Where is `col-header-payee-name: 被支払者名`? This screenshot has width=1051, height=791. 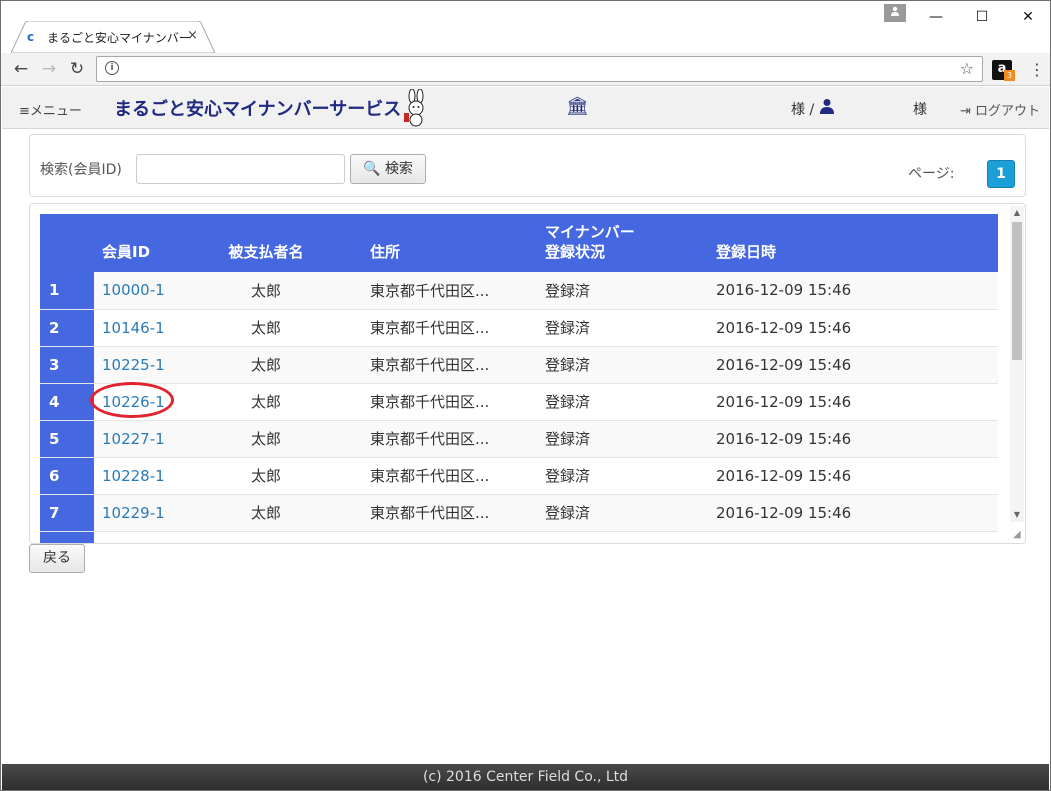
col-header-payee-name: 被支払者名 is located at coordinates (266, 252).